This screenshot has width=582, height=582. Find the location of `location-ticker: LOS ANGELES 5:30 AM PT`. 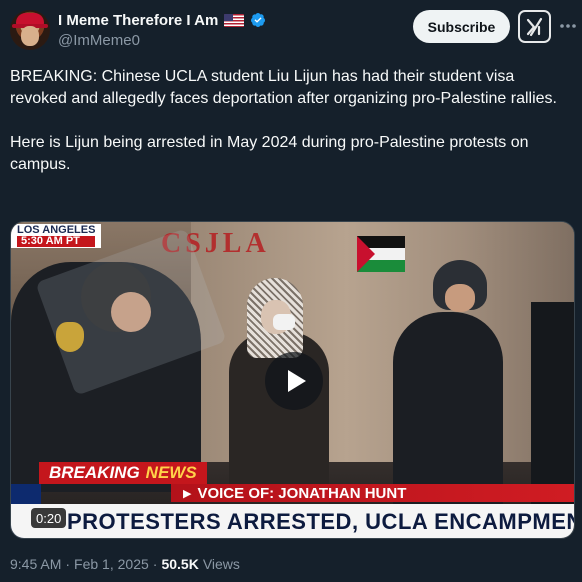

location-ticker: LOS ANGELES 5:30 AM PT is located at coordinates (56, 236).